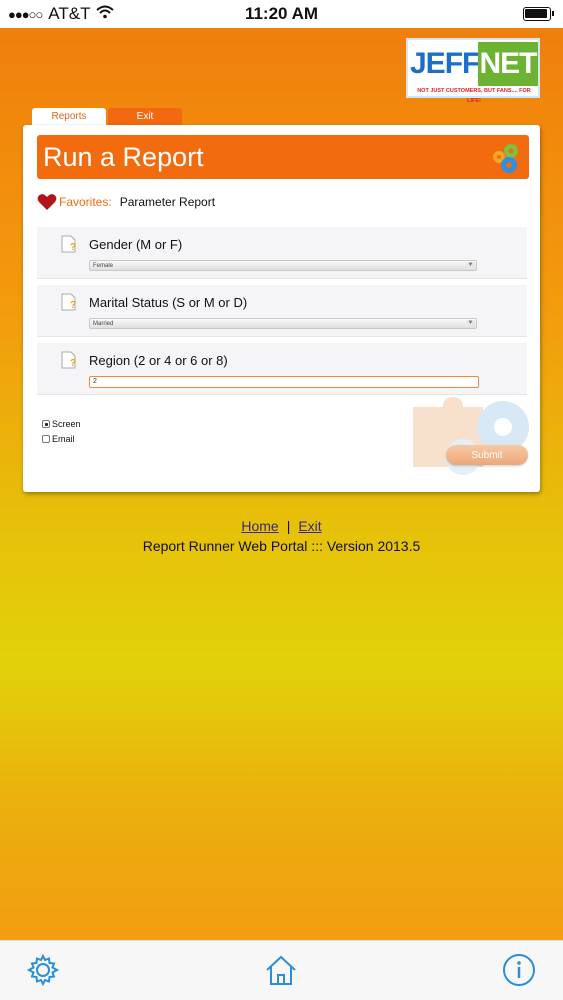 The width and height of the screenshot is (563, 1000). Describe the element at coordinates (168, 302) in the screenshot. I see `param-marital-status-label: Marital Status (S or M or D)` at that location.